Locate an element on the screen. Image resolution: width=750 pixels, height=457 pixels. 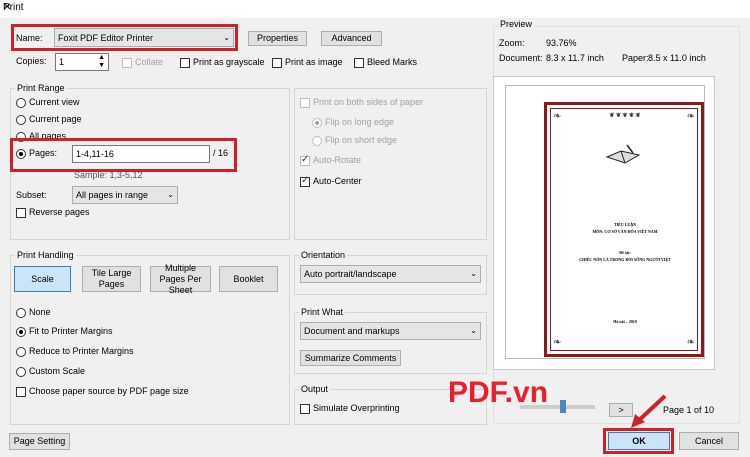
subset-label: Subset: is located at coordinates (31, 195).